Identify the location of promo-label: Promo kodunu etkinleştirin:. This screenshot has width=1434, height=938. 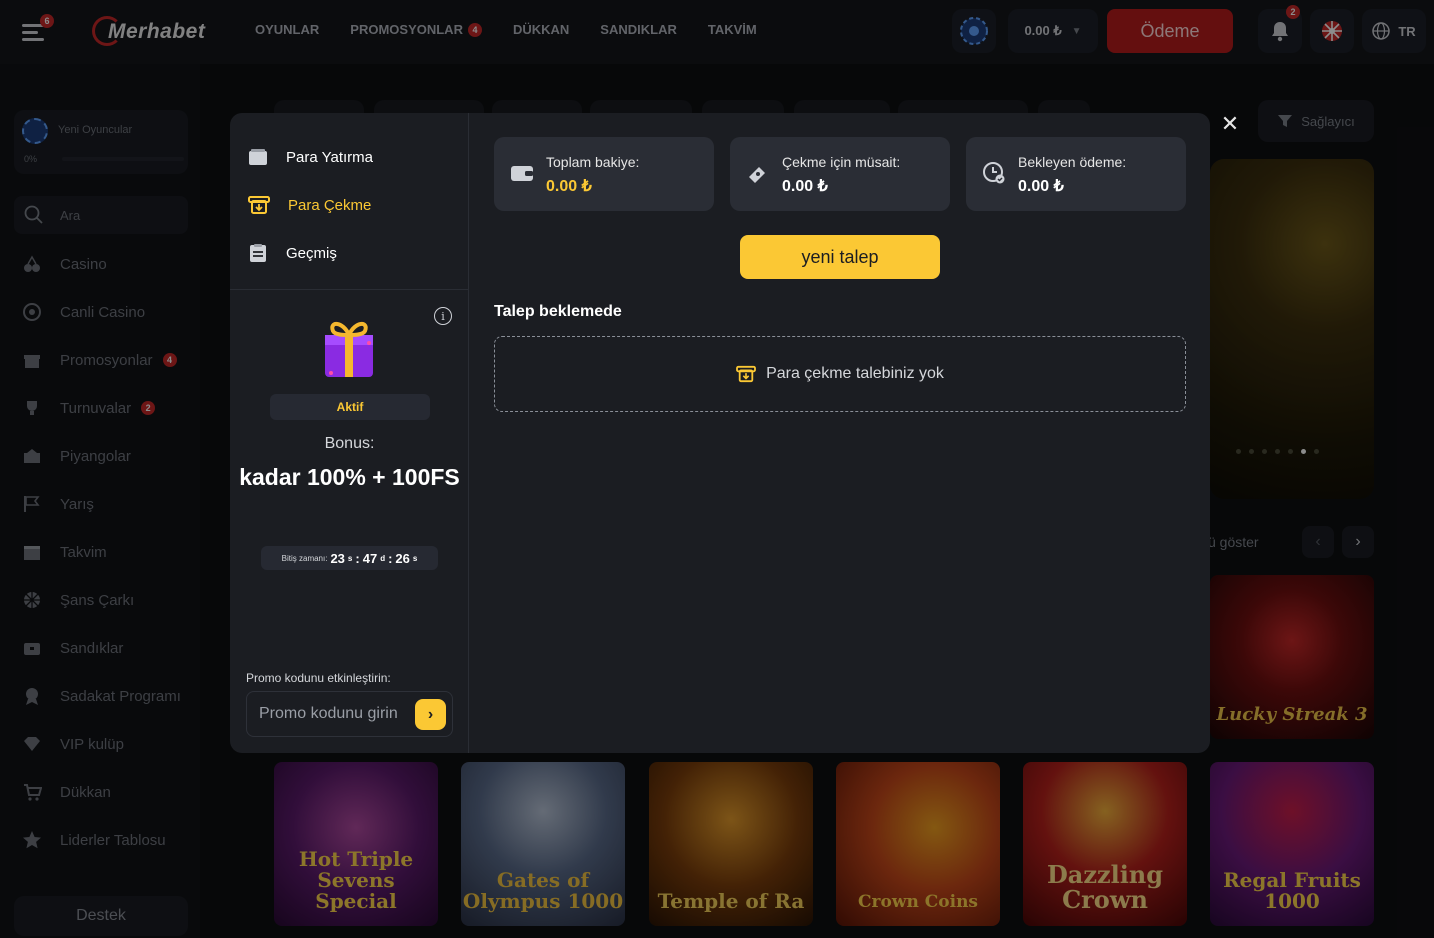
(318, 678).